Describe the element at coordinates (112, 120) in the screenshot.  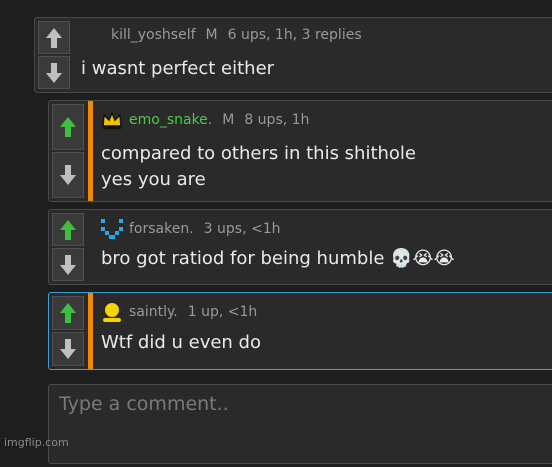
I see `crown-icon` at that location.